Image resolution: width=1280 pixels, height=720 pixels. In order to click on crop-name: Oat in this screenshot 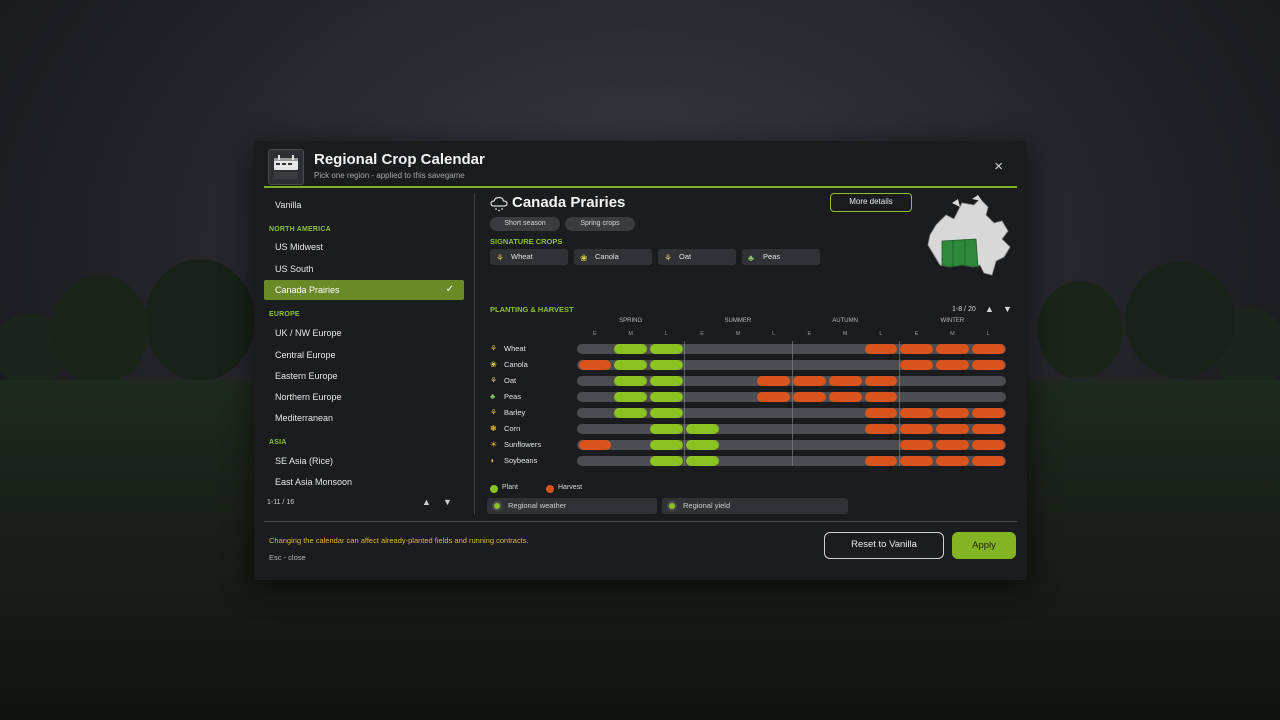, I will do `click(510, 380)`.